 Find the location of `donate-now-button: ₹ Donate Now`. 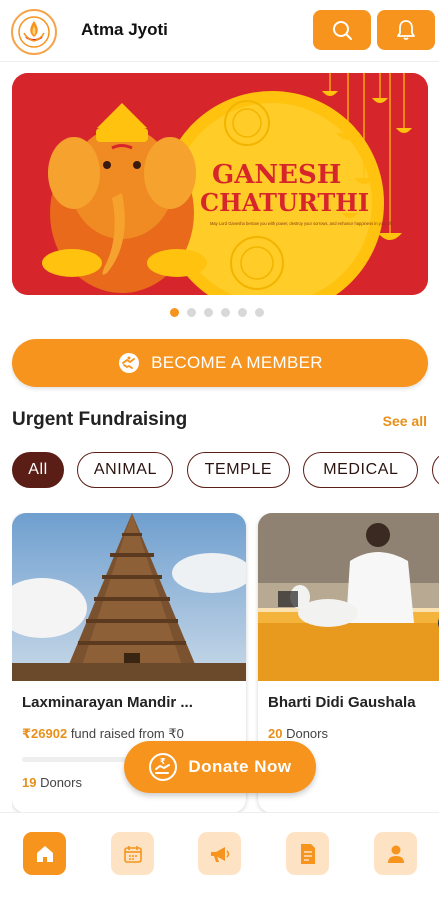

donate-now-button: ₹ Donate Now is located at coordinates (220, 767).